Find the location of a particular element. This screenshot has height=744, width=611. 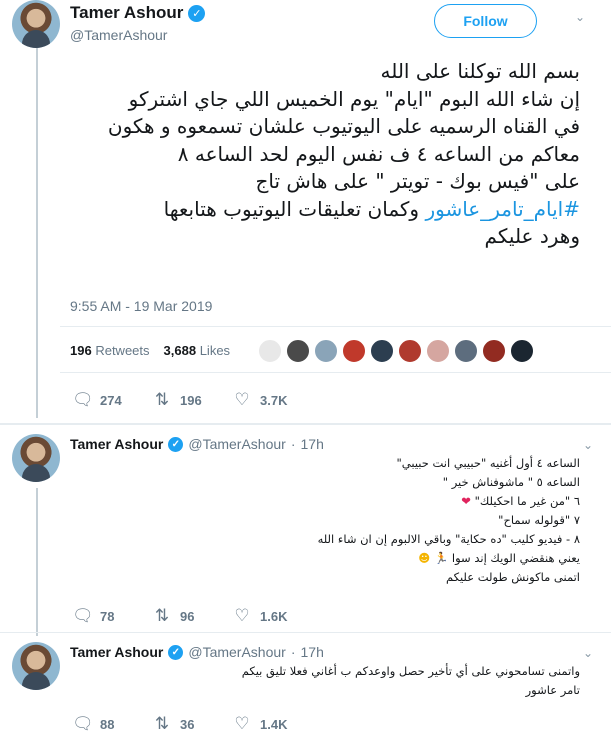

reply-line-text: ٦ "من غير ما احكيلك" is located at coordinates (527, 501).